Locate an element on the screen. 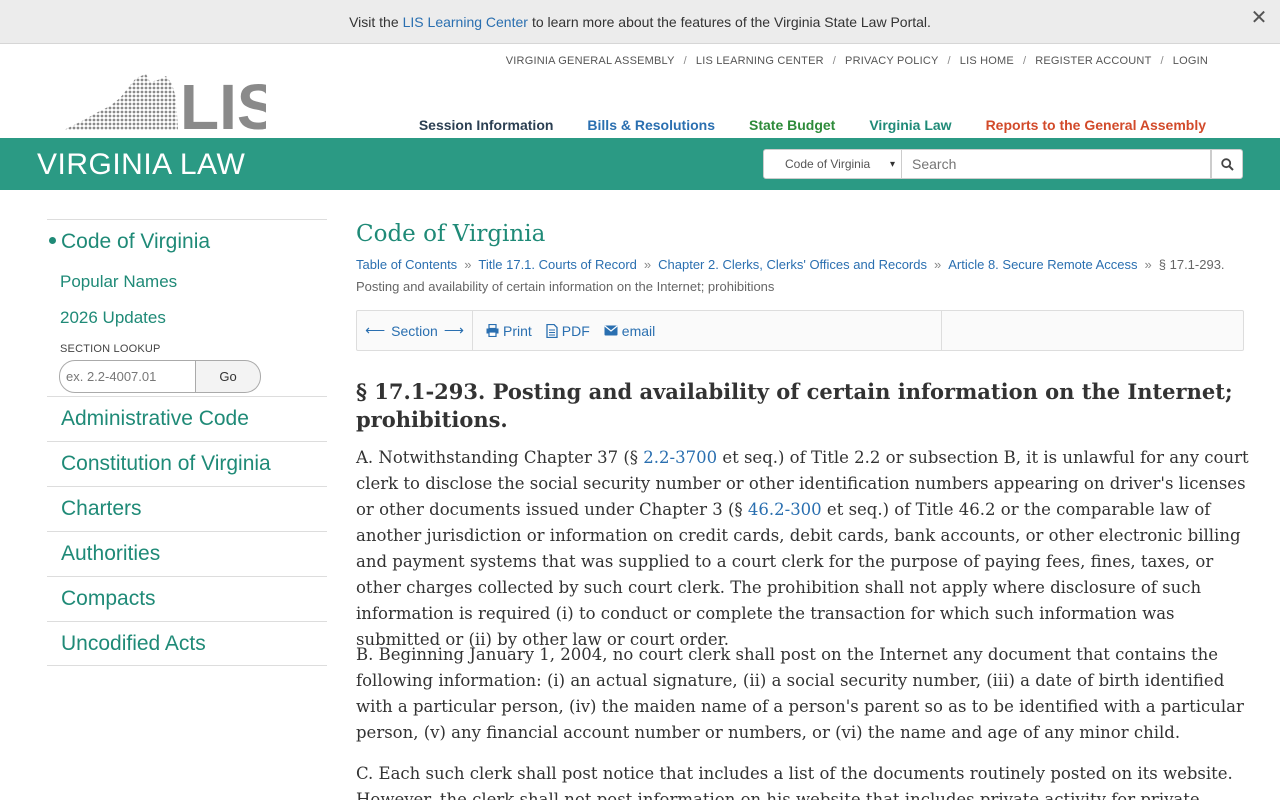 The height and width of the screenshot is (800, 1280). nav-virginia-law: Virginia Law is located at coordinates (910, 125).